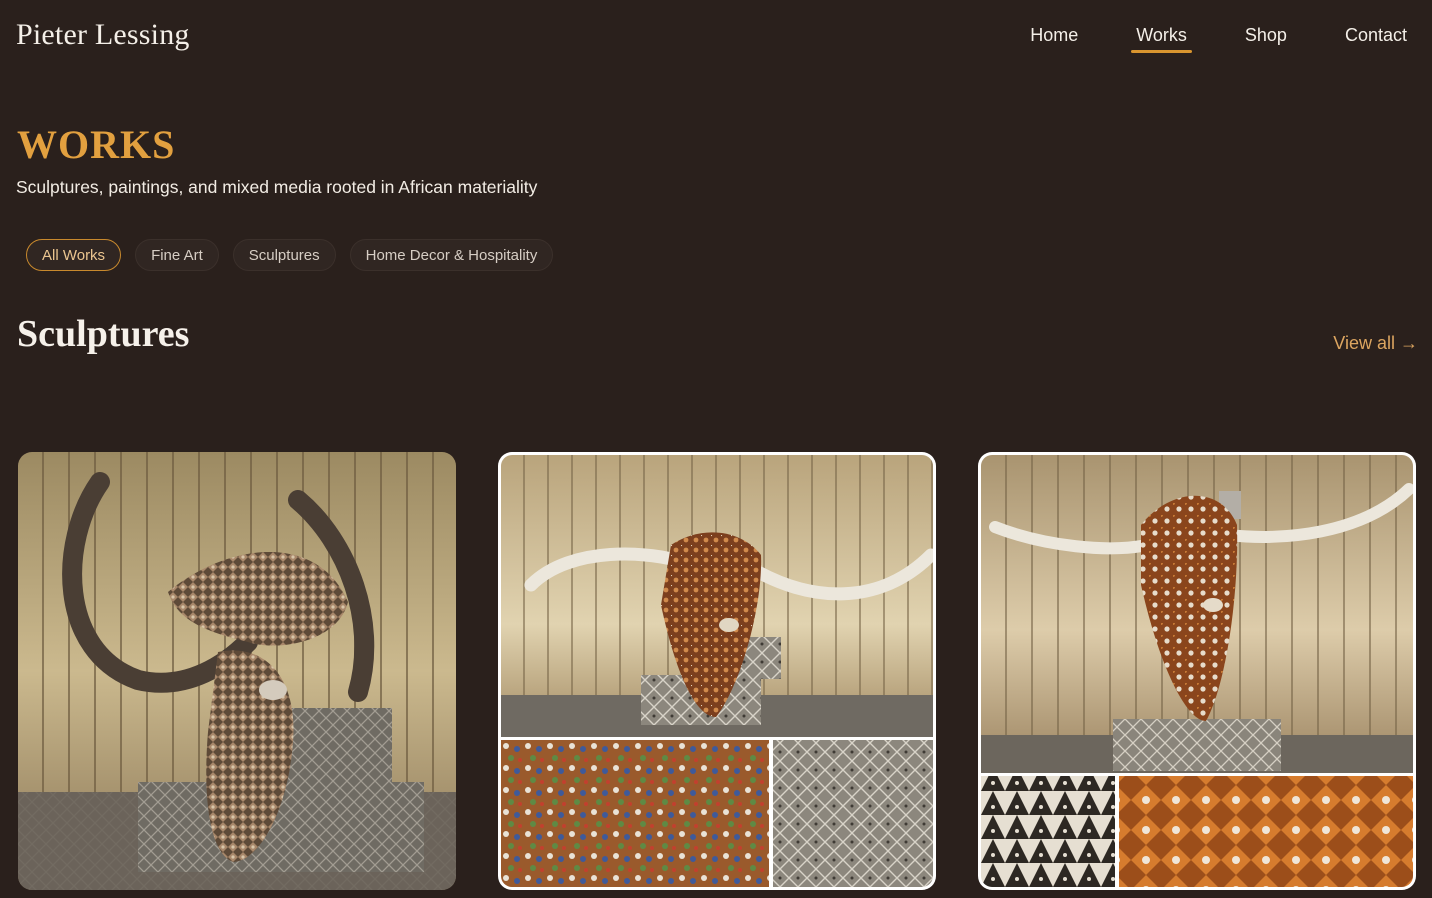 The height and width of the screenshot is (898, 1432). Describe the element at coordinates (284, 255) in the screenshot. I see `filter-sculptures: Sculptures` at that location.